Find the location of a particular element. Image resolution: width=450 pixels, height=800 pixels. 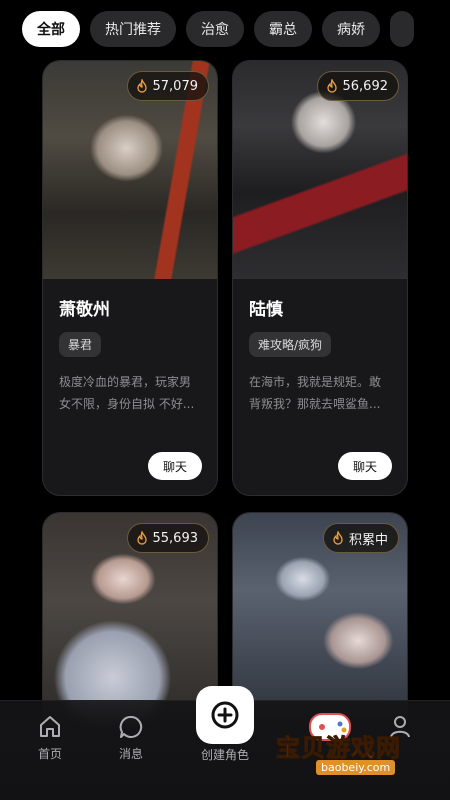

tab-hot-recommend: 热门推荐 is located at coordinates (133, 29).